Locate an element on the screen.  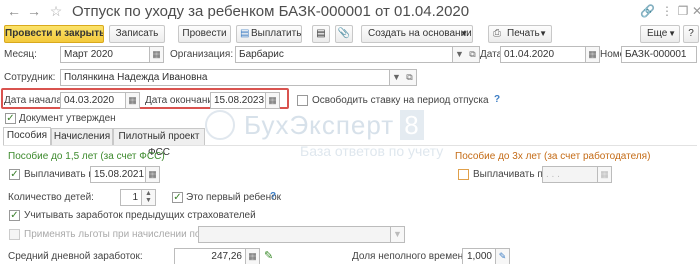
arrow-right-icon: → is located at coordinates (34, 11).